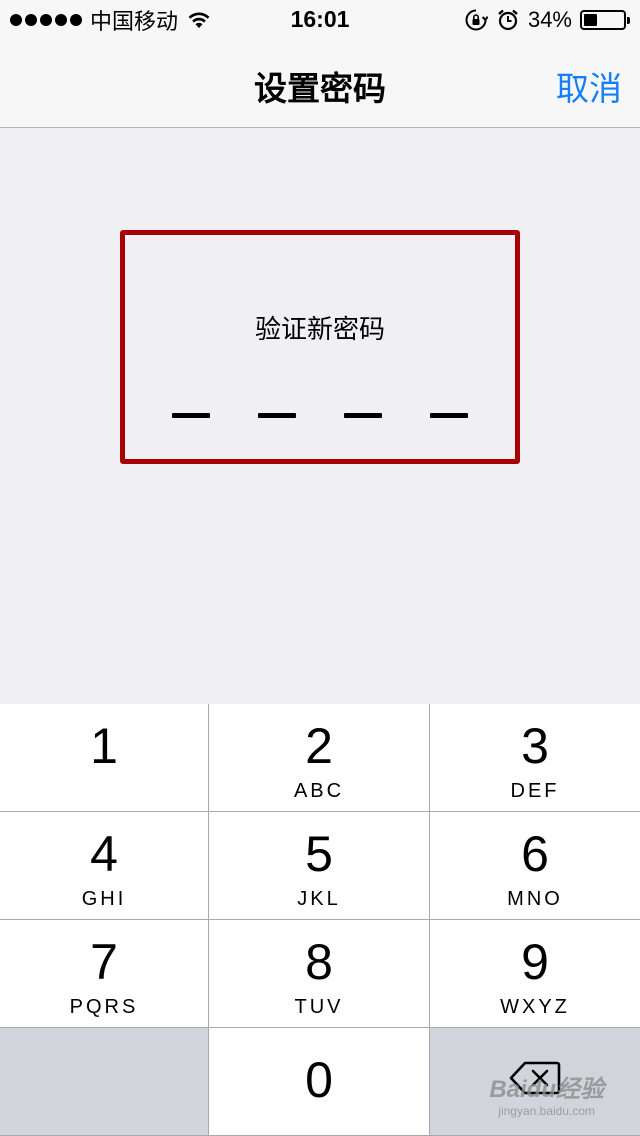 The height and width of the screenshot is (1136, 640). I want to click on key-letters: ABC, so click(319, 791).